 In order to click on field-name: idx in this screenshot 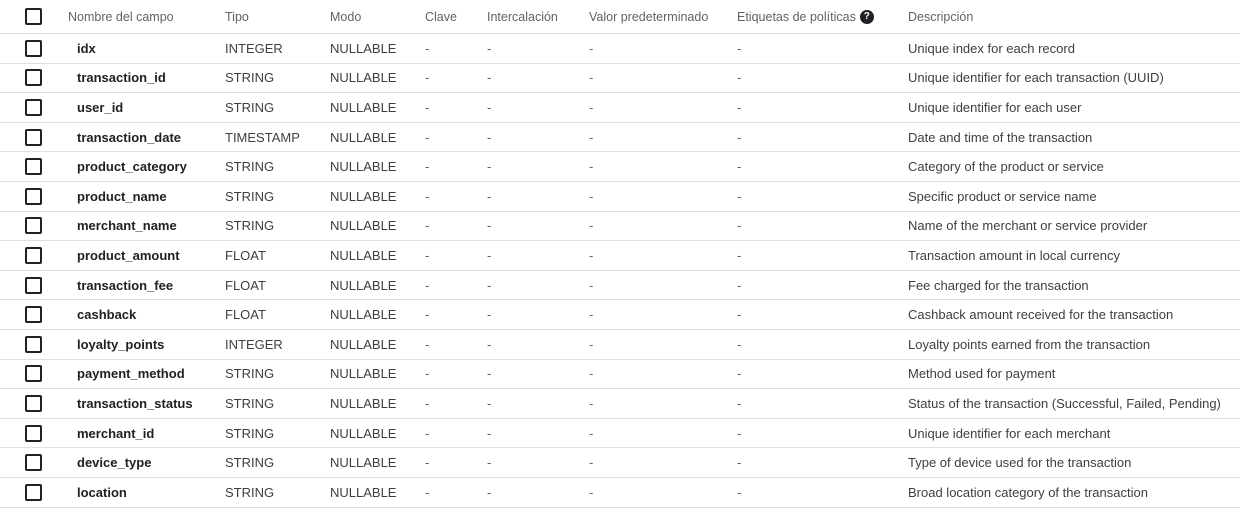, I will do `click(86, 48)`.